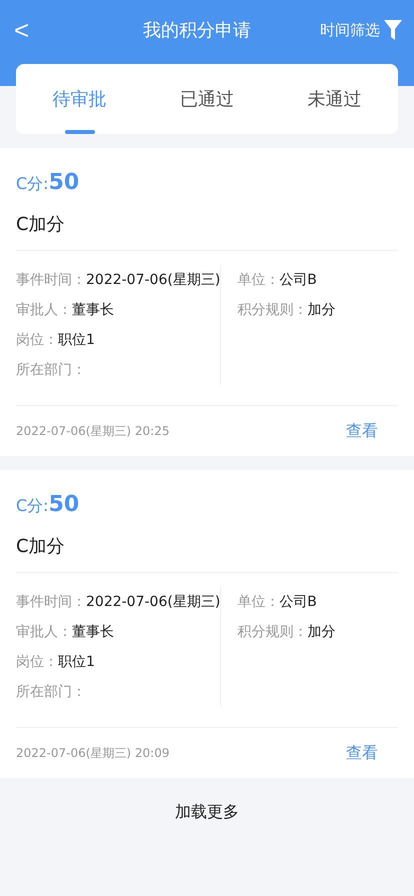  I want to click on load-more-button: 加载更多, so click(207, 811).